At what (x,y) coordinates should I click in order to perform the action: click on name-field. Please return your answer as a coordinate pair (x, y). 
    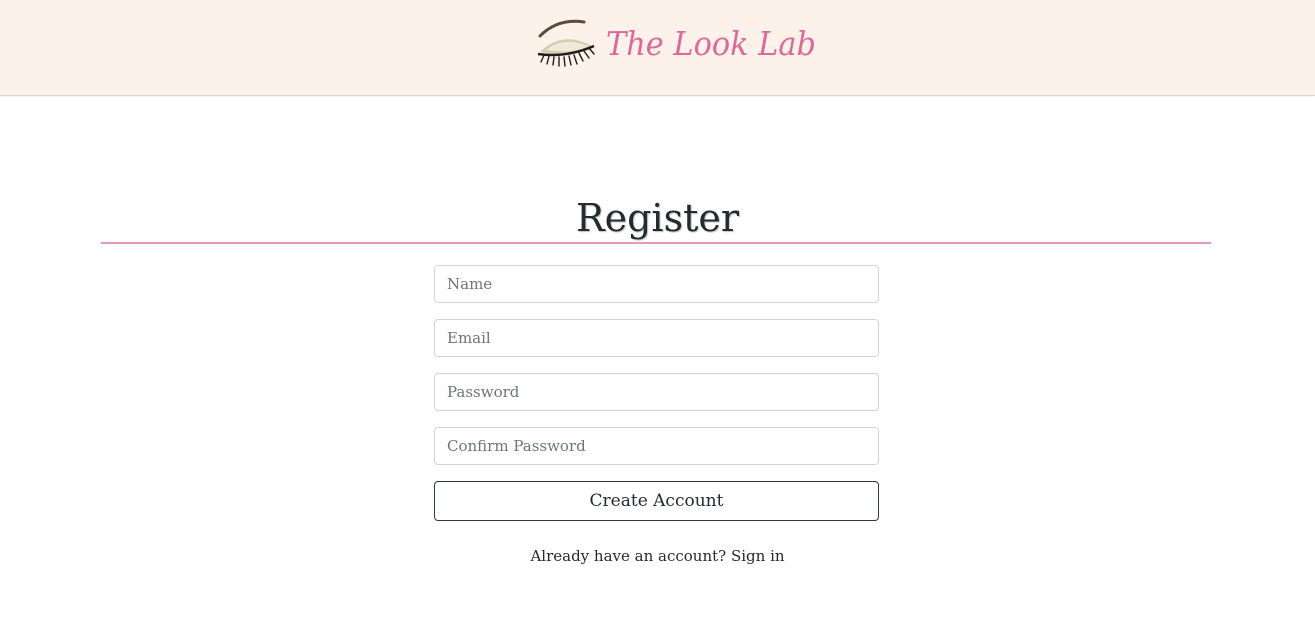
    Looking at the image, I should click on (656, 284).